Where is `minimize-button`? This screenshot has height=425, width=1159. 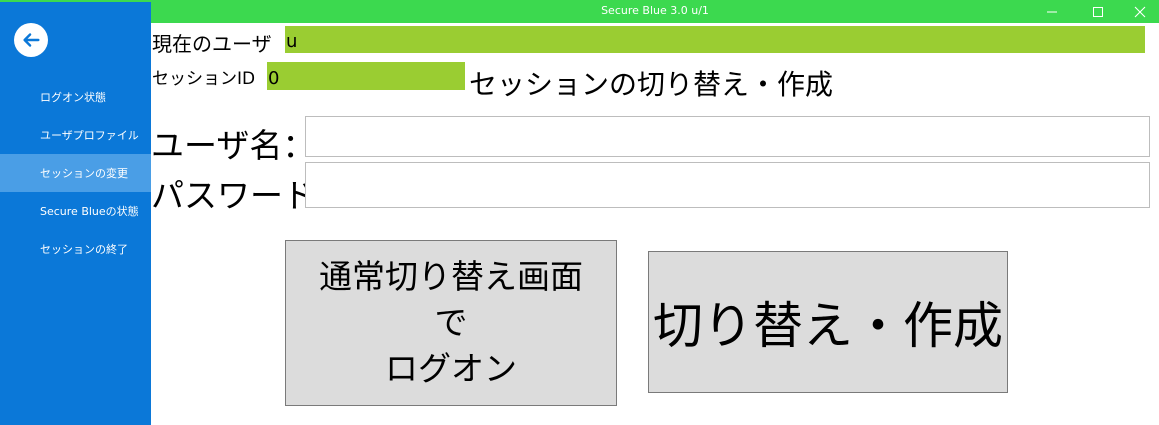
minimize-button is located at coordinates (1052, 11).